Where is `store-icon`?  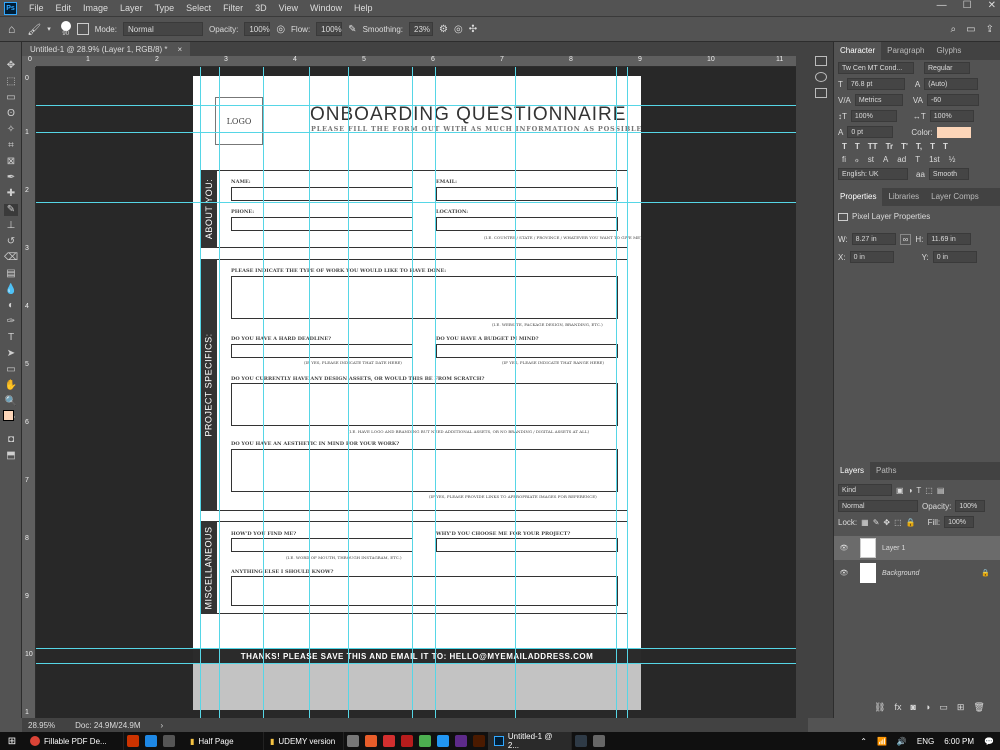 store-icon is located at coordinates (169, 741).